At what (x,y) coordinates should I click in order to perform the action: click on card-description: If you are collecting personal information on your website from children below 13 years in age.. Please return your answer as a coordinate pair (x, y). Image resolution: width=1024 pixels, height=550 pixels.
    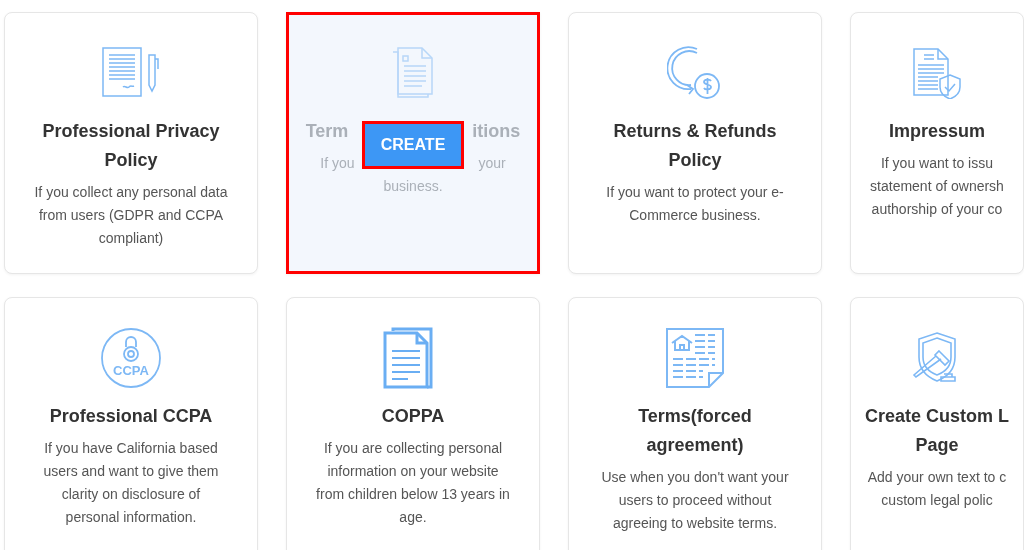
    Looking at the image, I should click on (413, 483).